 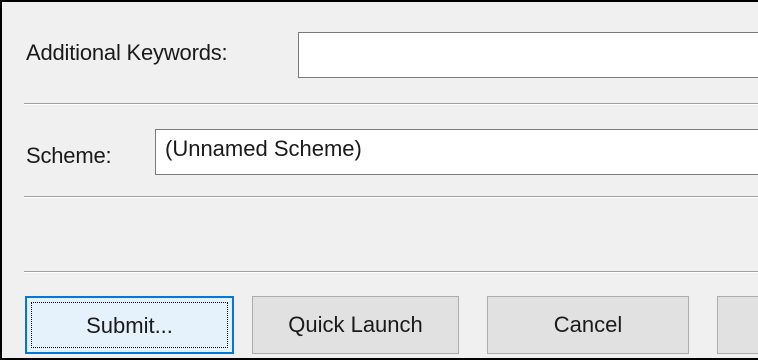 I want to click on cancel-button: Cancel, so click(x=588, y=325).